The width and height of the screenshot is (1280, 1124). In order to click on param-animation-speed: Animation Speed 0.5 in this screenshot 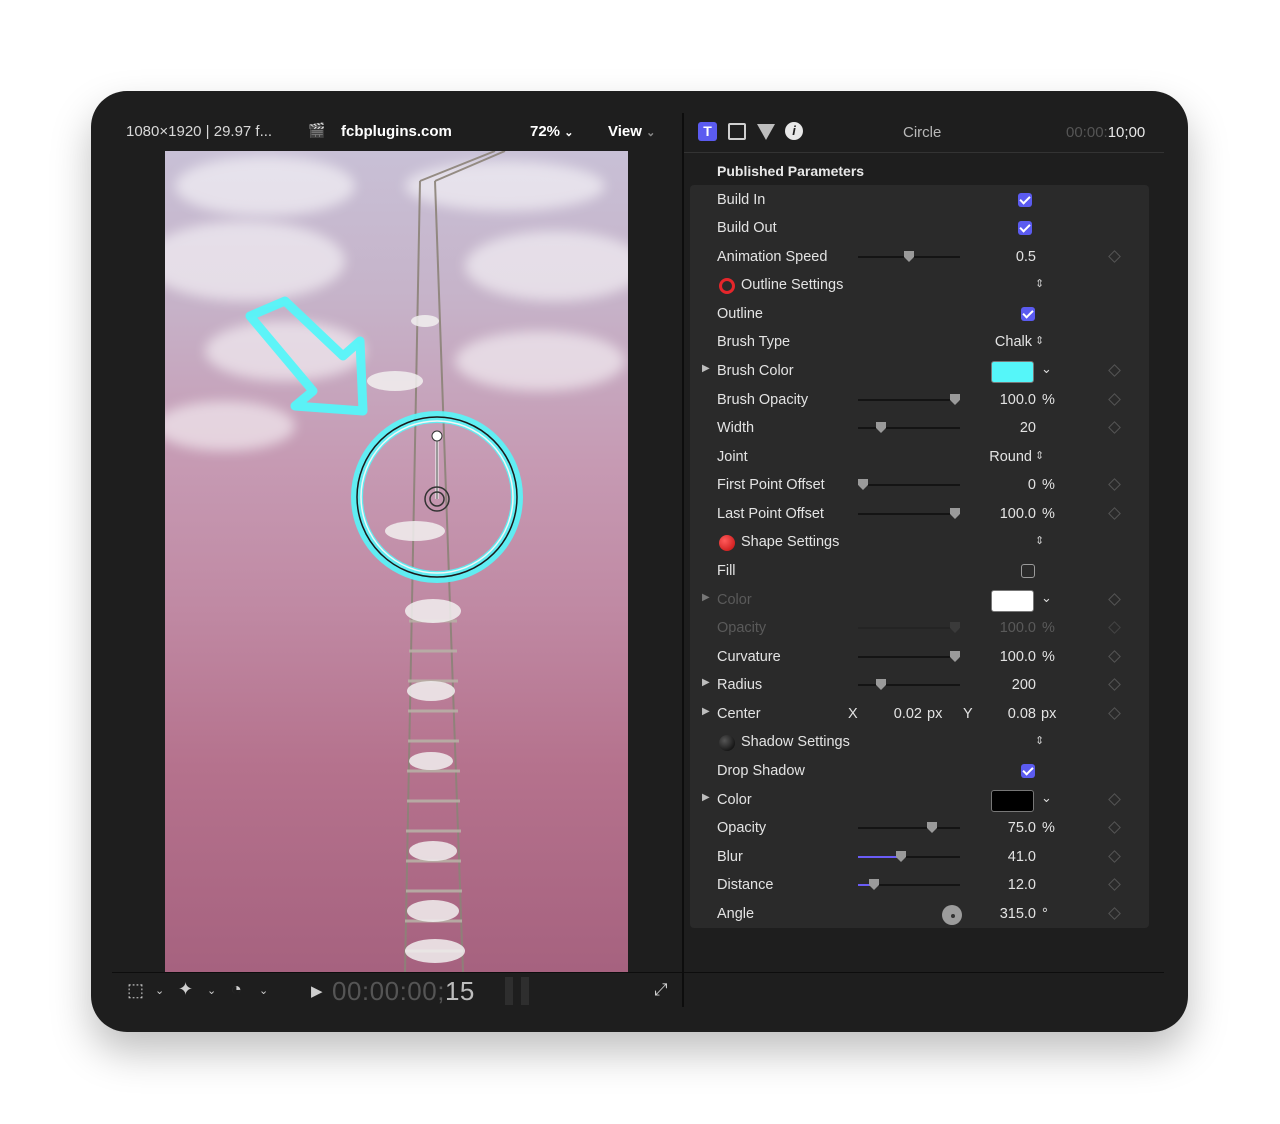, I will do `click(919, 257)`.